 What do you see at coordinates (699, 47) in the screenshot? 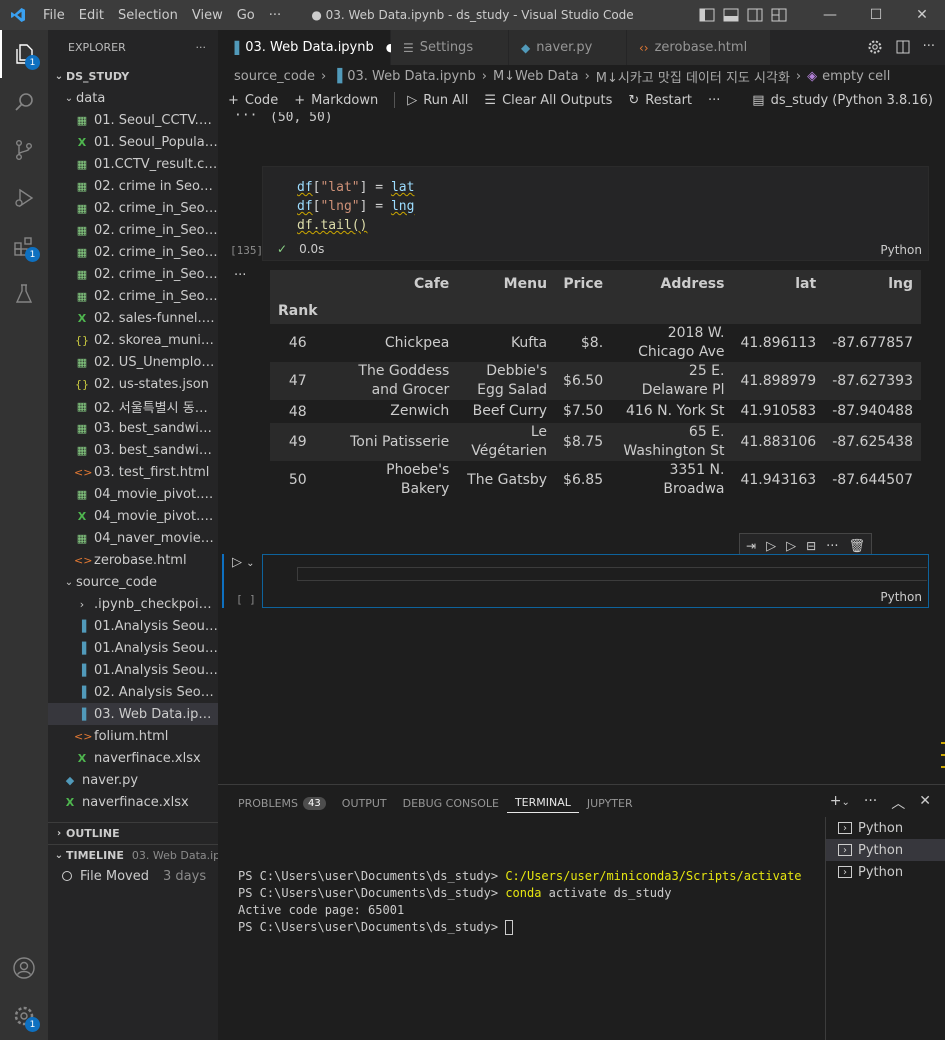
I see `tab-zerobase-html: ‹› zerobase.html` at bounding box center [699, 47].